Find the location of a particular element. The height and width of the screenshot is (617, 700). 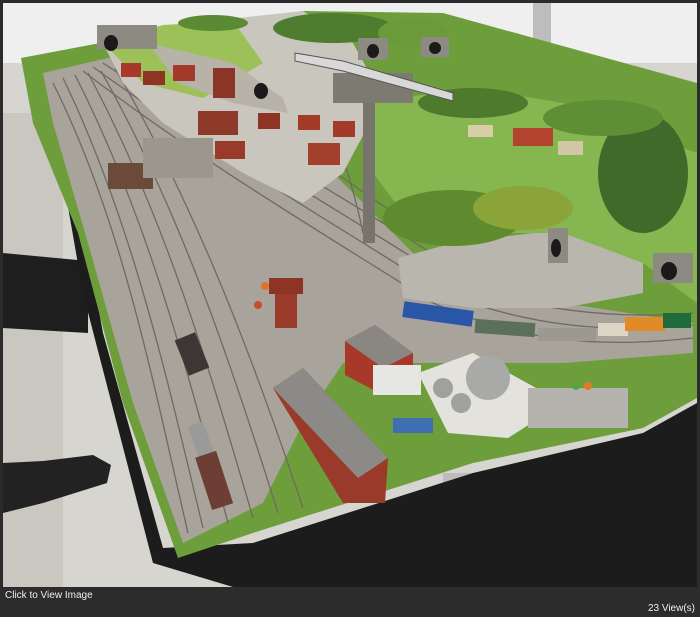

red-barrel is located at coordinates (258, 305).